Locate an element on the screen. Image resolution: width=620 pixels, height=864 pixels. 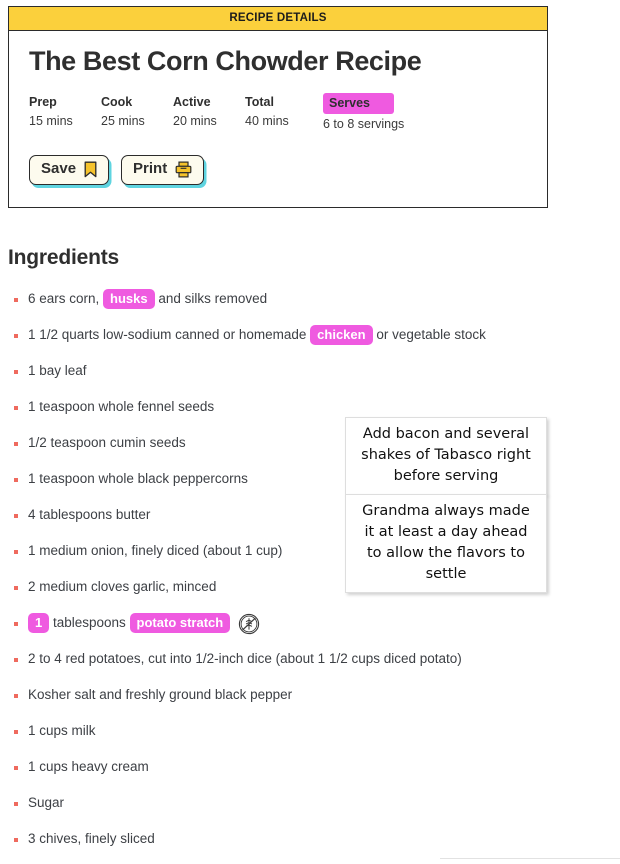
ingredient-text: tablespoons is located at coordinates (89, 622).